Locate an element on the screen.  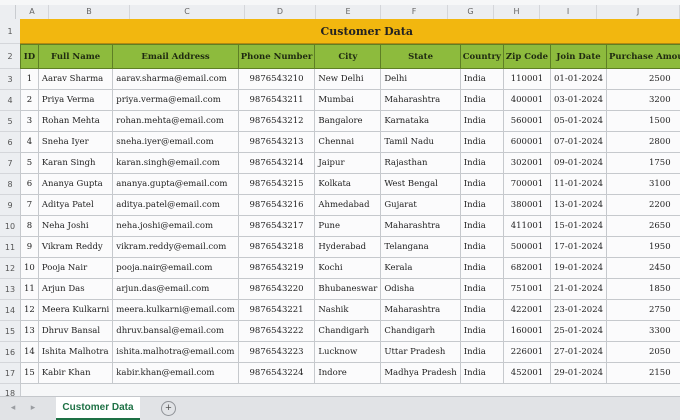
table-cell: 2 is located at coordinates (30, 100).